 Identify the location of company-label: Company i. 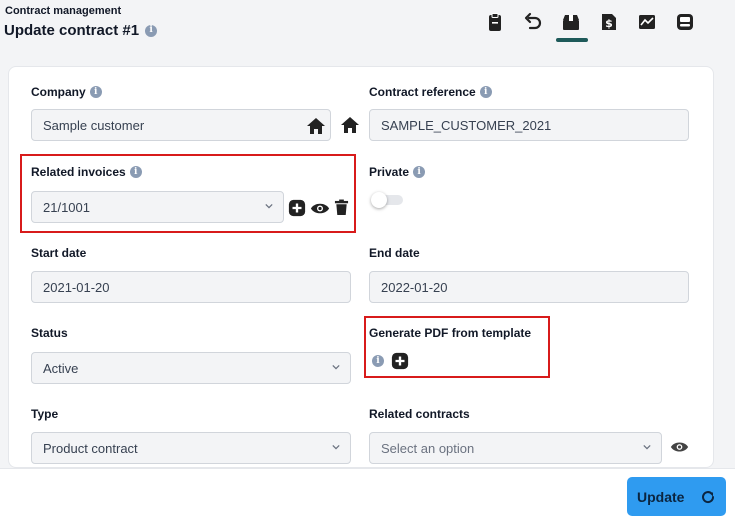
(66, 92).